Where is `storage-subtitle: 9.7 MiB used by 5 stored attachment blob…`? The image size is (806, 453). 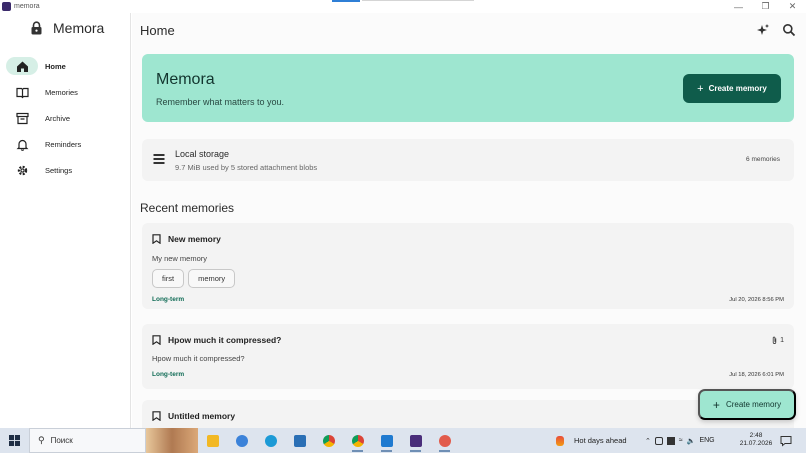
storage-subtitle: 9.7 MiB used by 5 stored attachment blob… is located at coordinates (246, 167).